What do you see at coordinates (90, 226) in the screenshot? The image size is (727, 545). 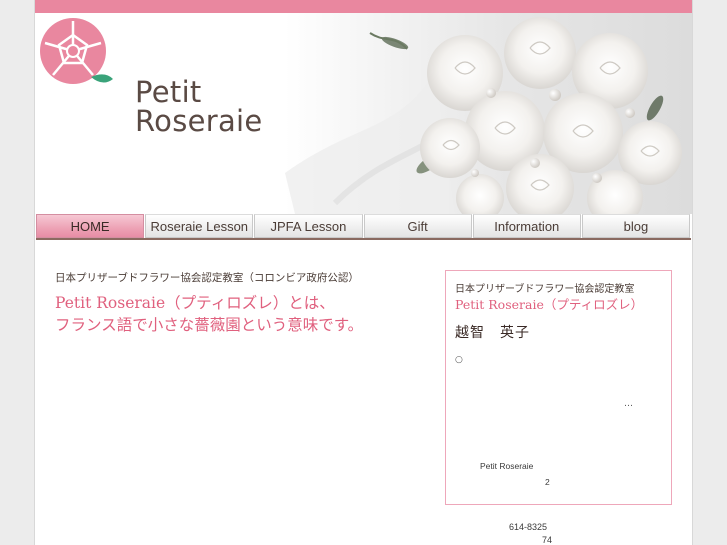 I see `nav-home: HOME` at bounding box center [90, 226].